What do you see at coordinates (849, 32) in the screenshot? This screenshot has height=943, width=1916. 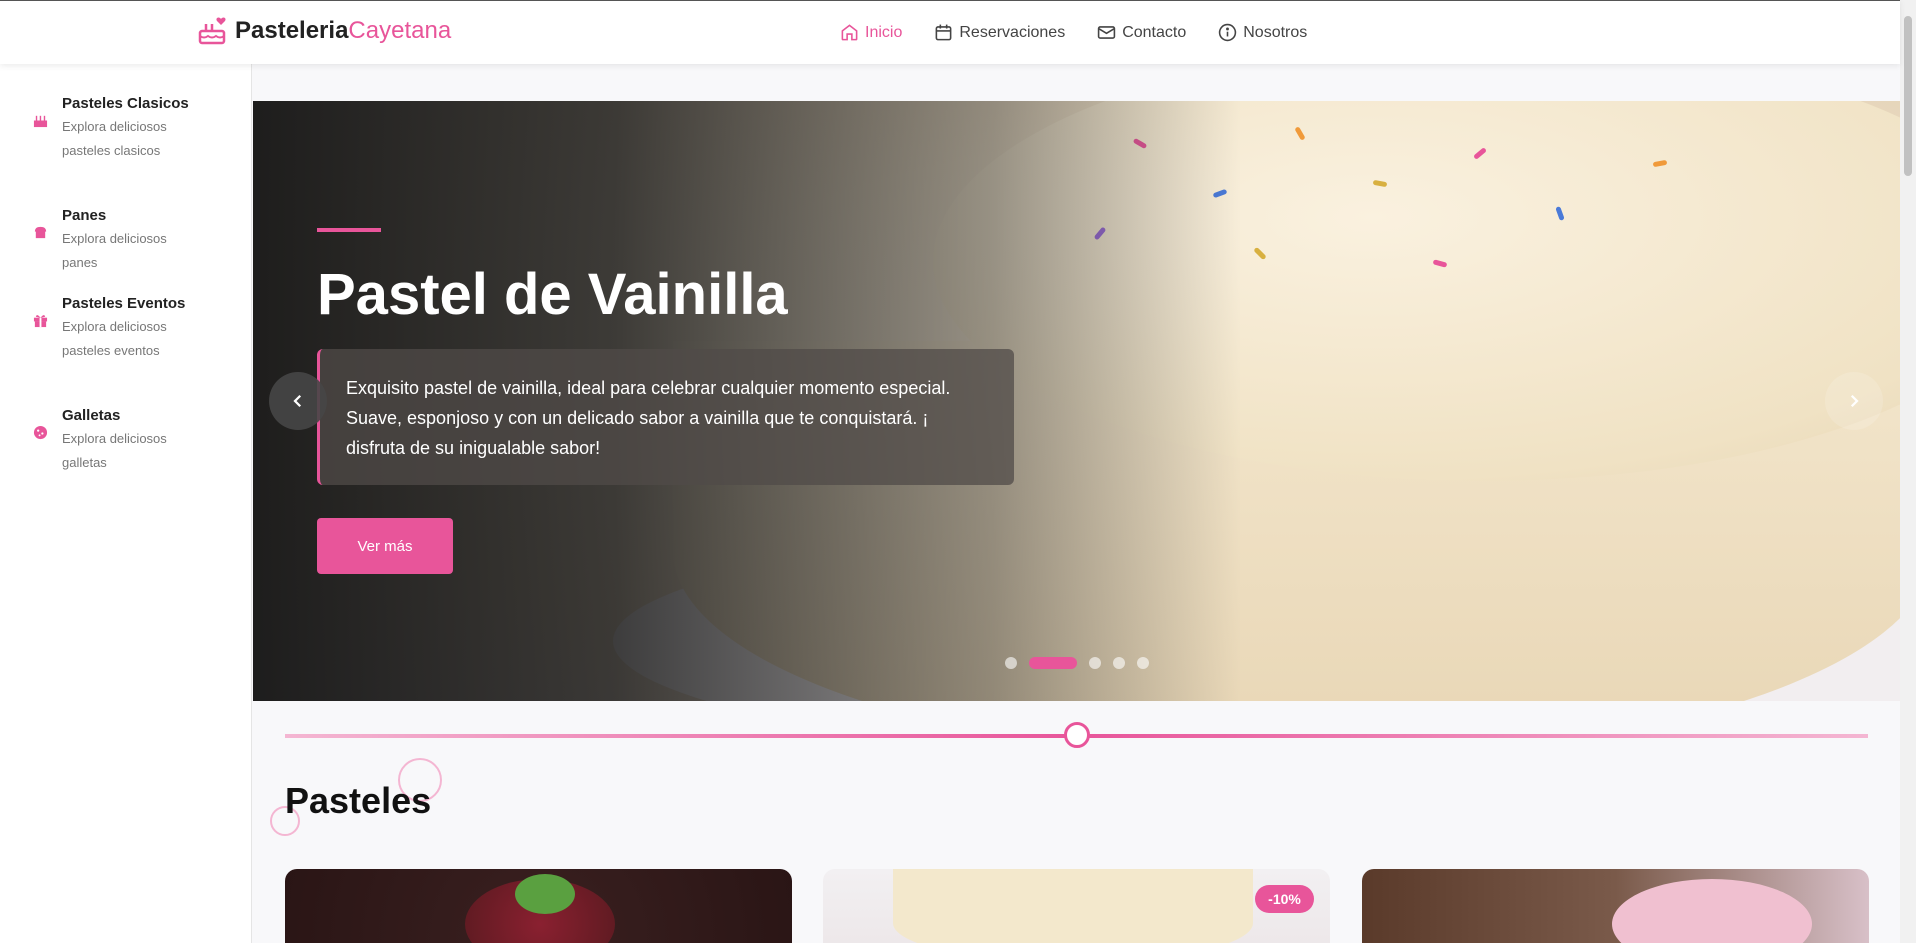 I see `home-icon` at bounding box center [849, 32].